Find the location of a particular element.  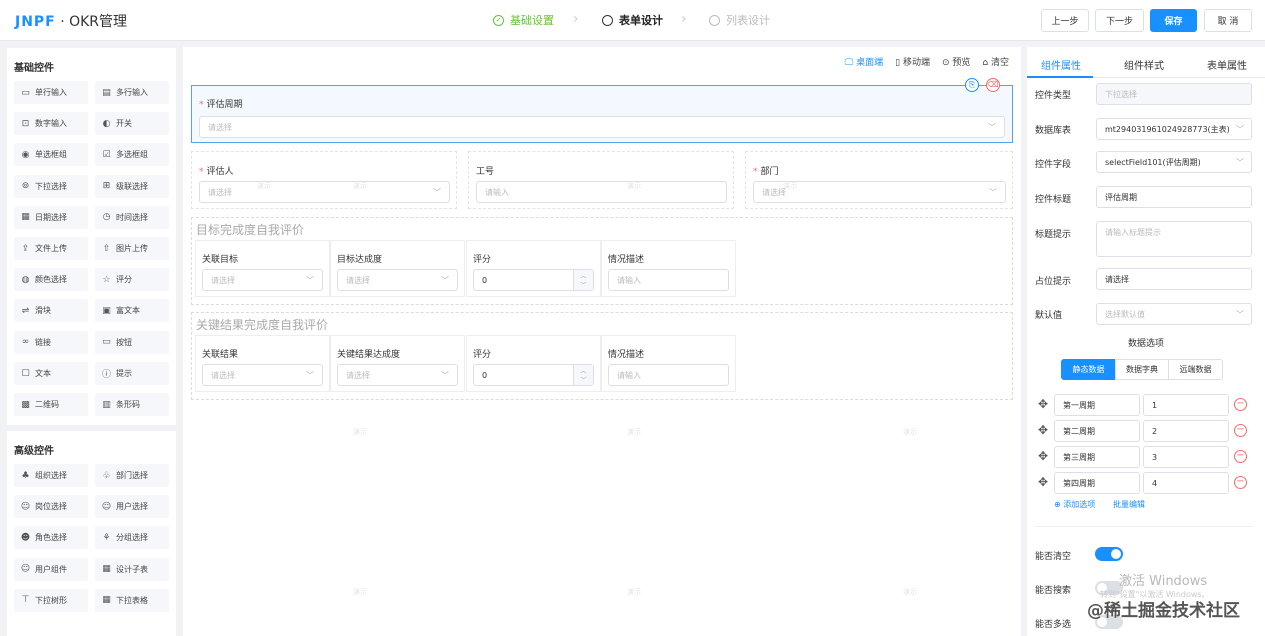

subtable-column: 目标达成度 请选择 ﹀ is located at coordinates (397, 268).